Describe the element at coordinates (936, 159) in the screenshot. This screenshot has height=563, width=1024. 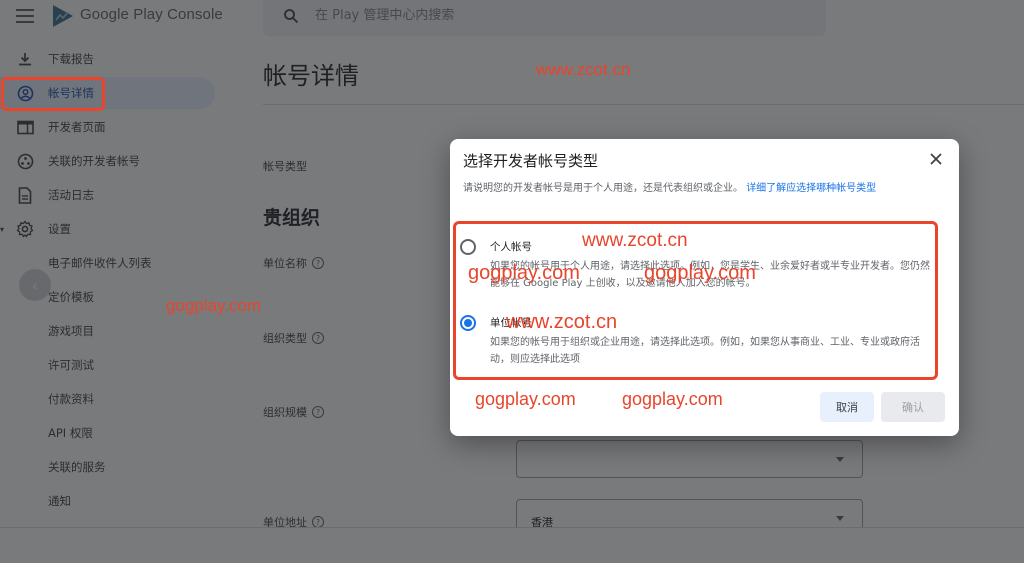
I see `close-icon` at that location.